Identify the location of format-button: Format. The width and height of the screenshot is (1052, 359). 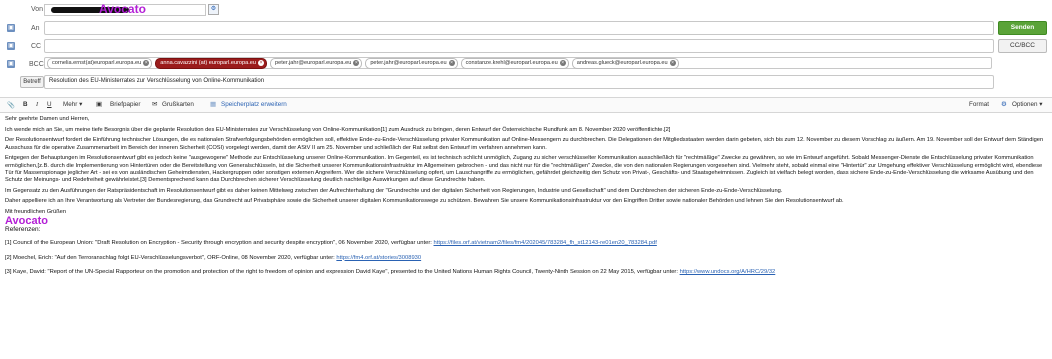
(979, 104).